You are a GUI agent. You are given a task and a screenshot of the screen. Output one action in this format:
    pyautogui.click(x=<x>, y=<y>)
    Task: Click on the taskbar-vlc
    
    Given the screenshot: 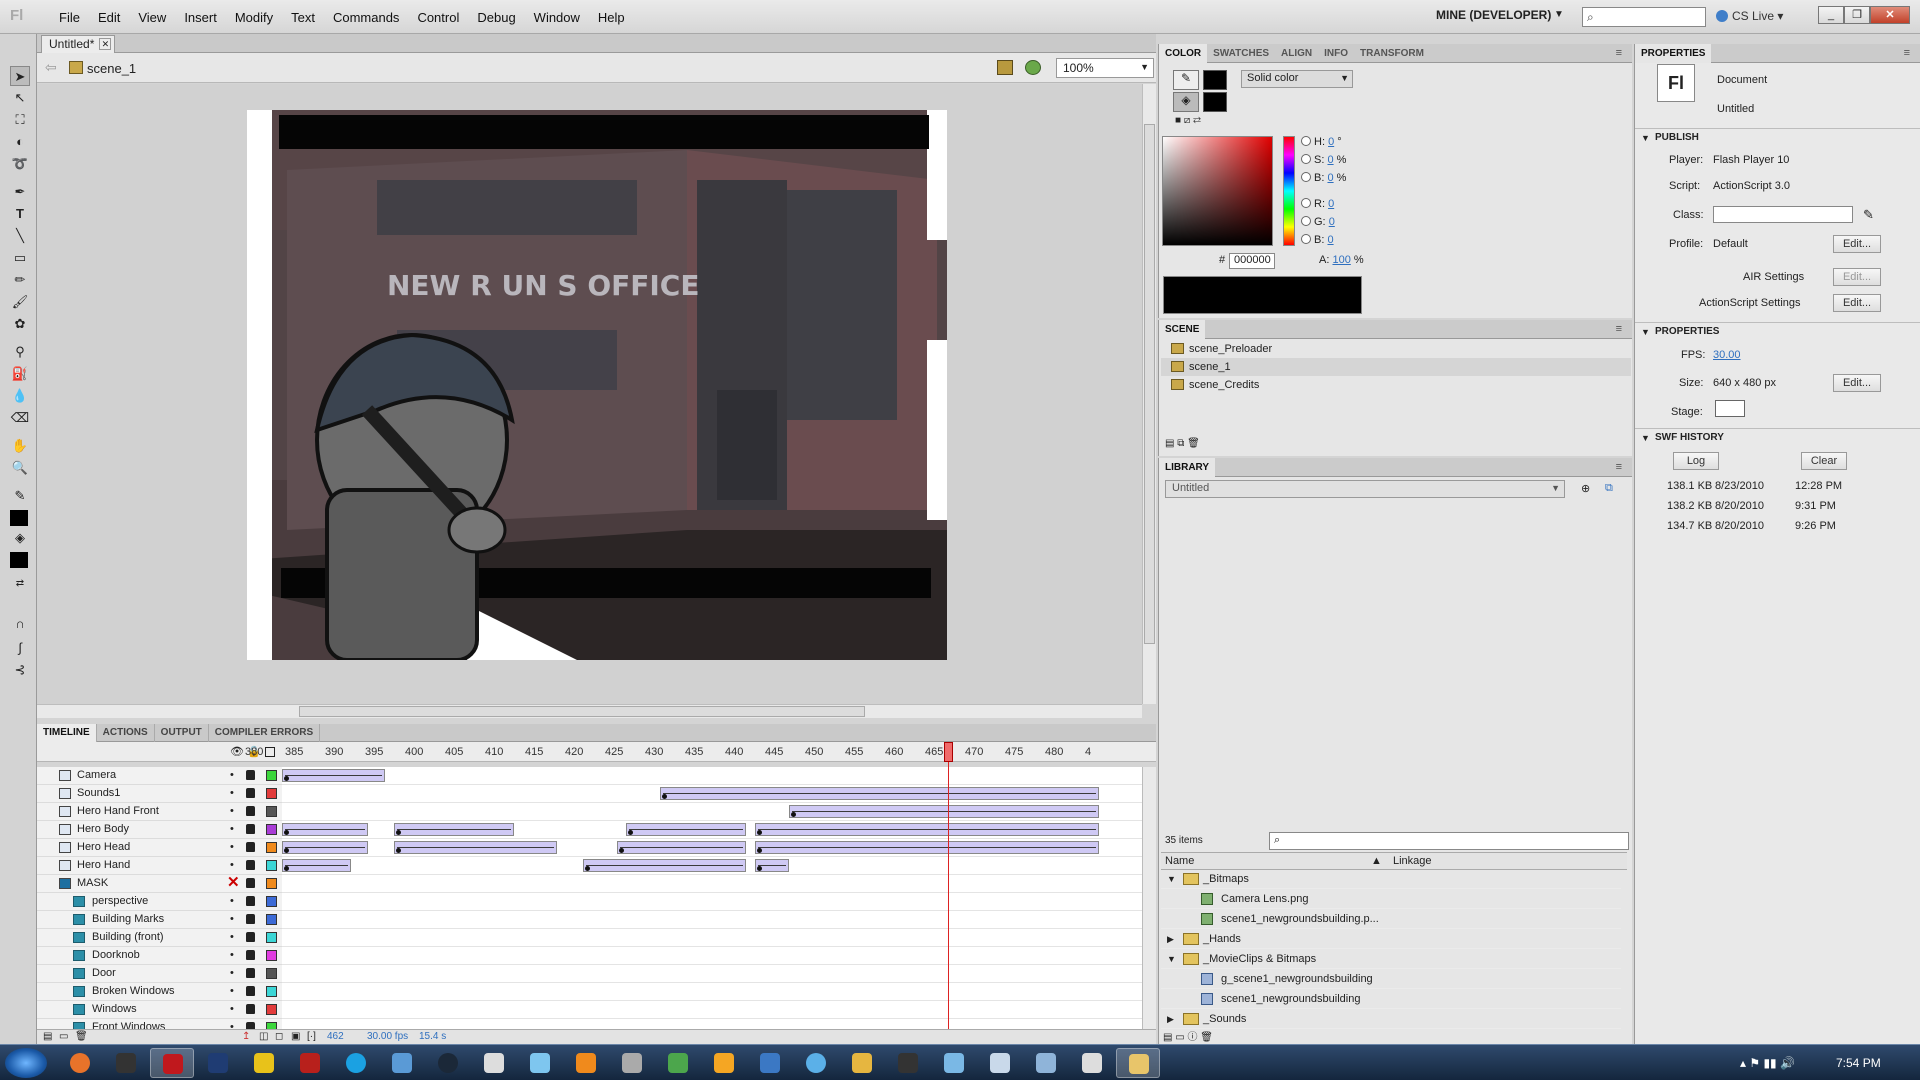 What is the action you would take?
    pyautogui.click(x=586, y=1063)
    